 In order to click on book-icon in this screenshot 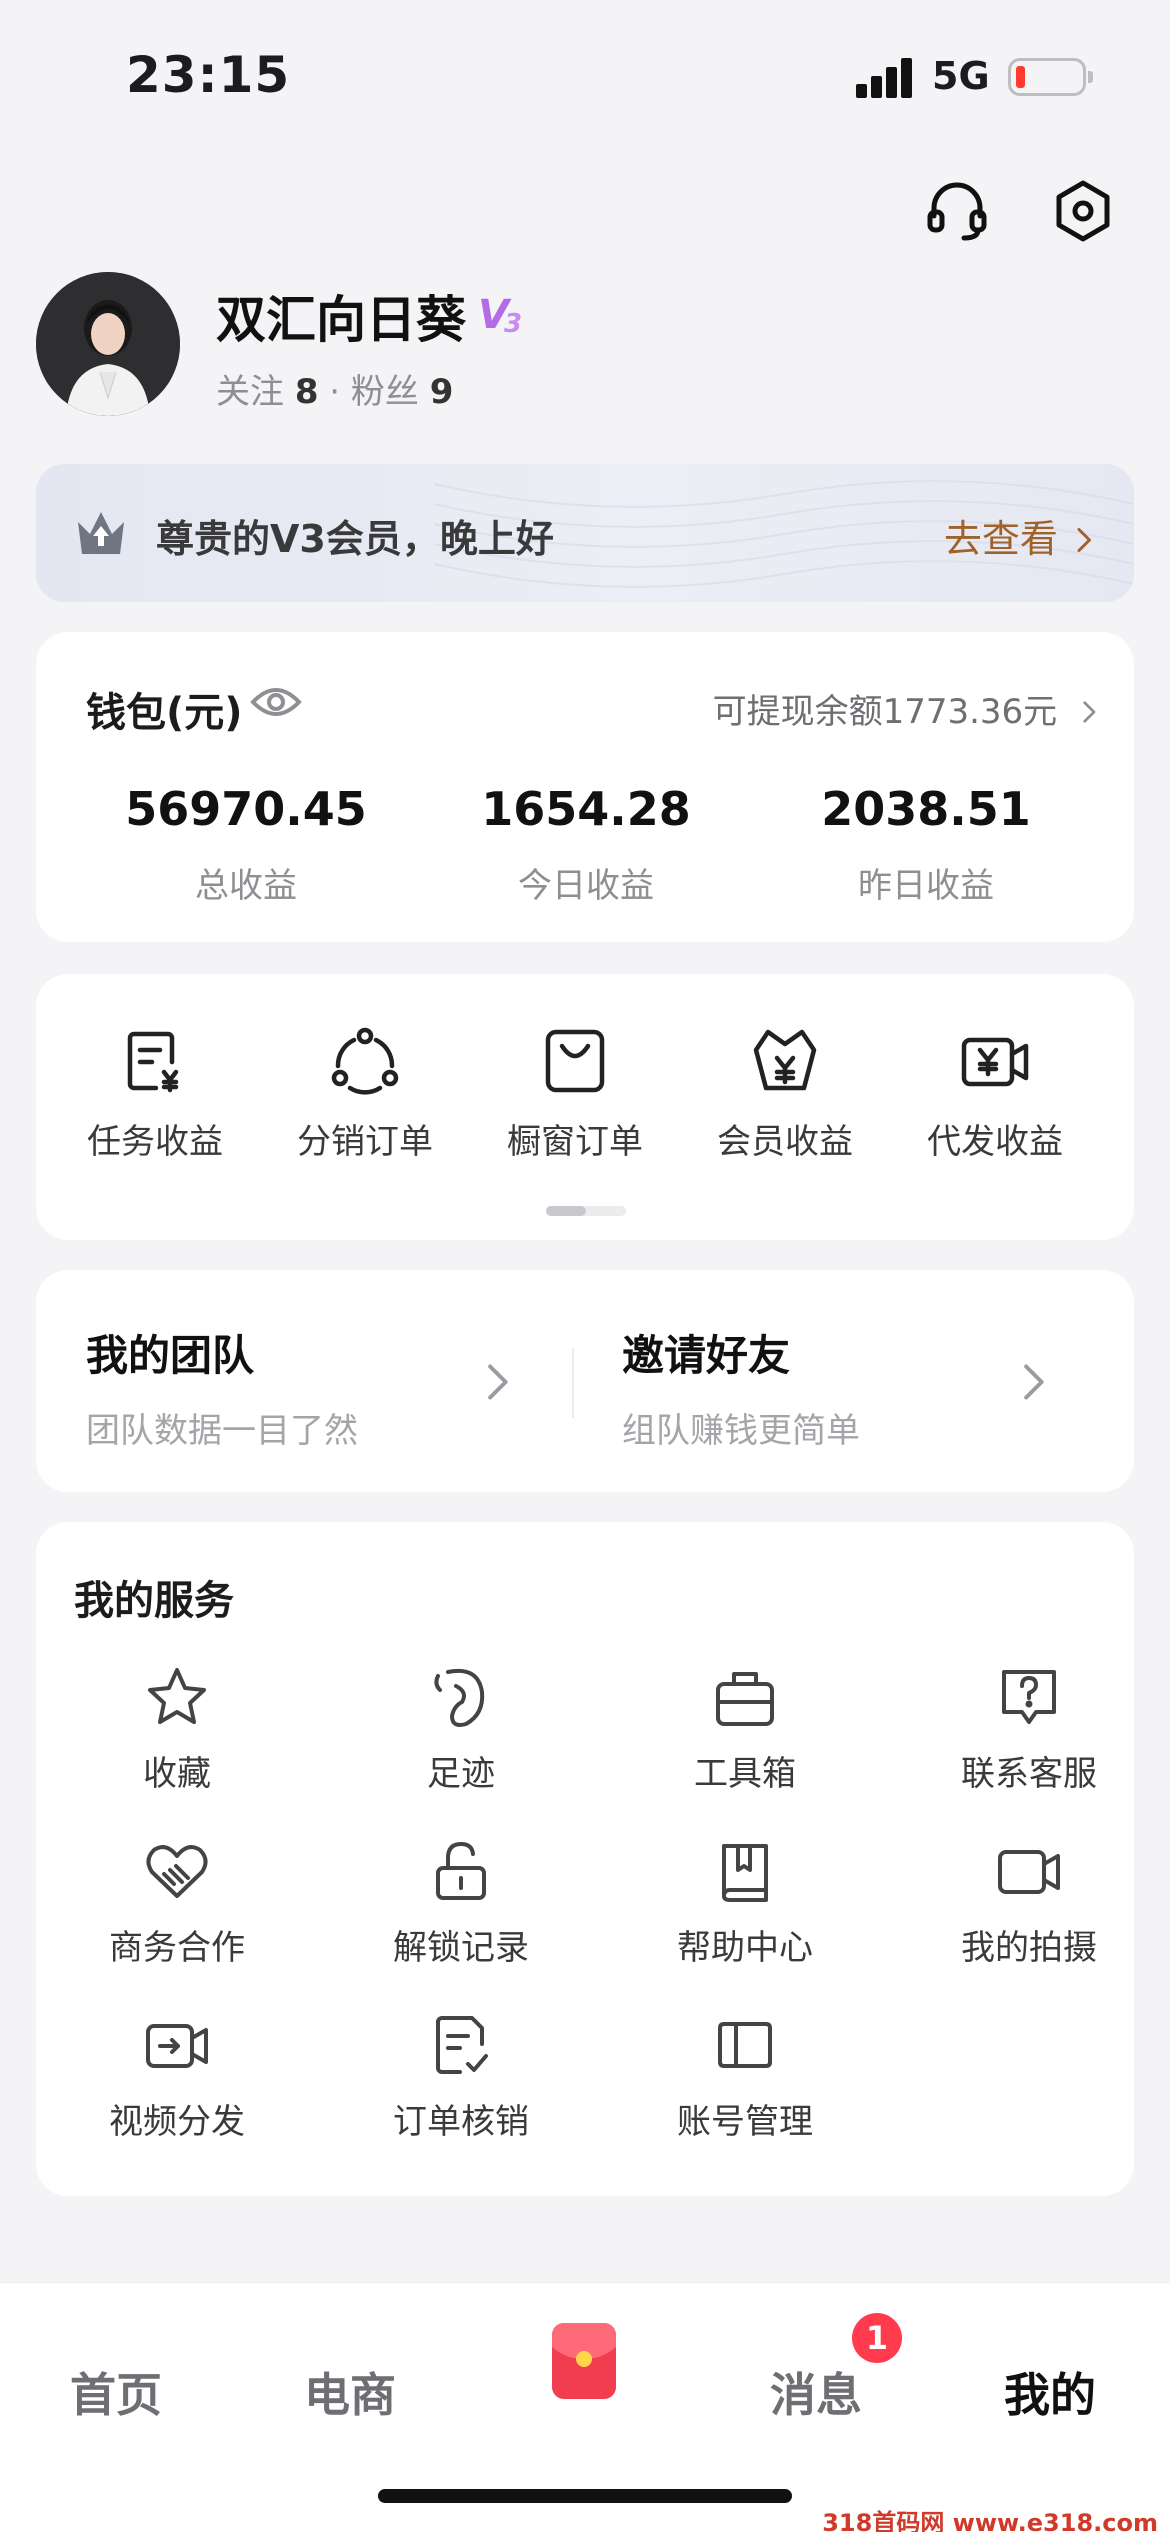, I will do `click(745, 1873)`.